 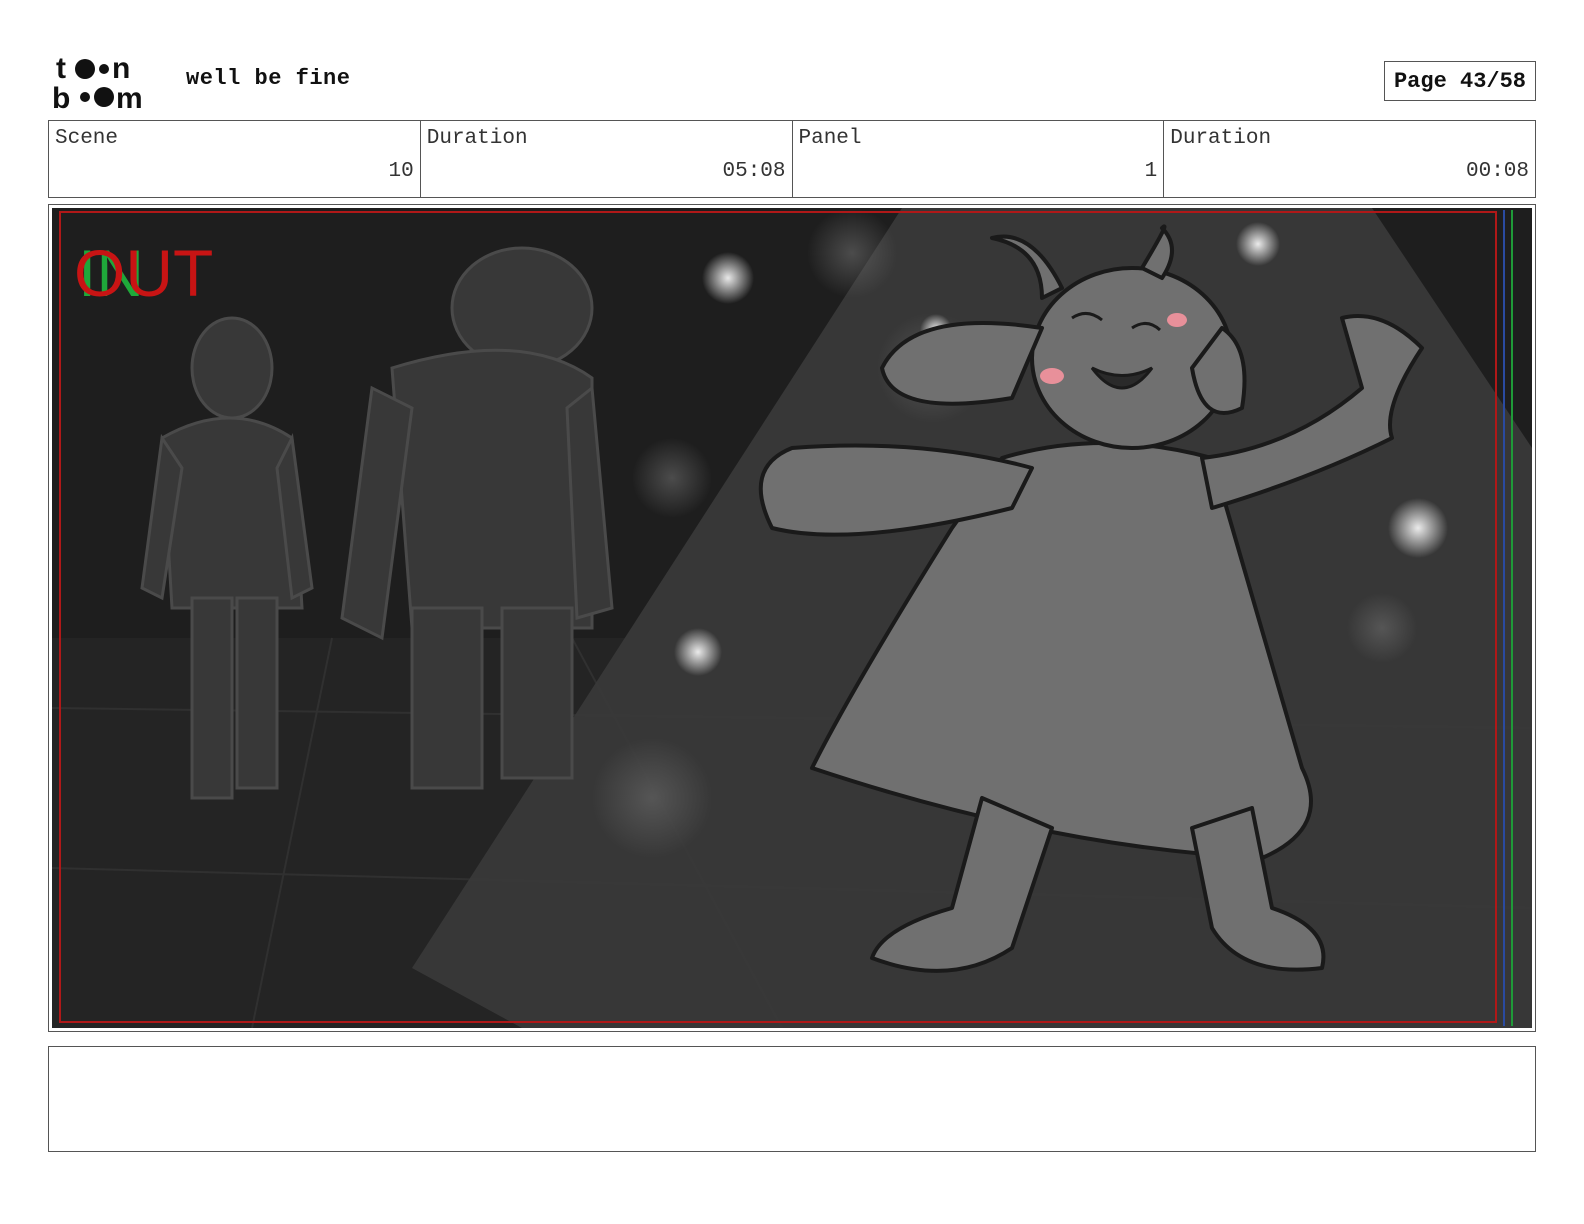 I want to click on scene-duration-label: Duration, so click(x=477, y=138).